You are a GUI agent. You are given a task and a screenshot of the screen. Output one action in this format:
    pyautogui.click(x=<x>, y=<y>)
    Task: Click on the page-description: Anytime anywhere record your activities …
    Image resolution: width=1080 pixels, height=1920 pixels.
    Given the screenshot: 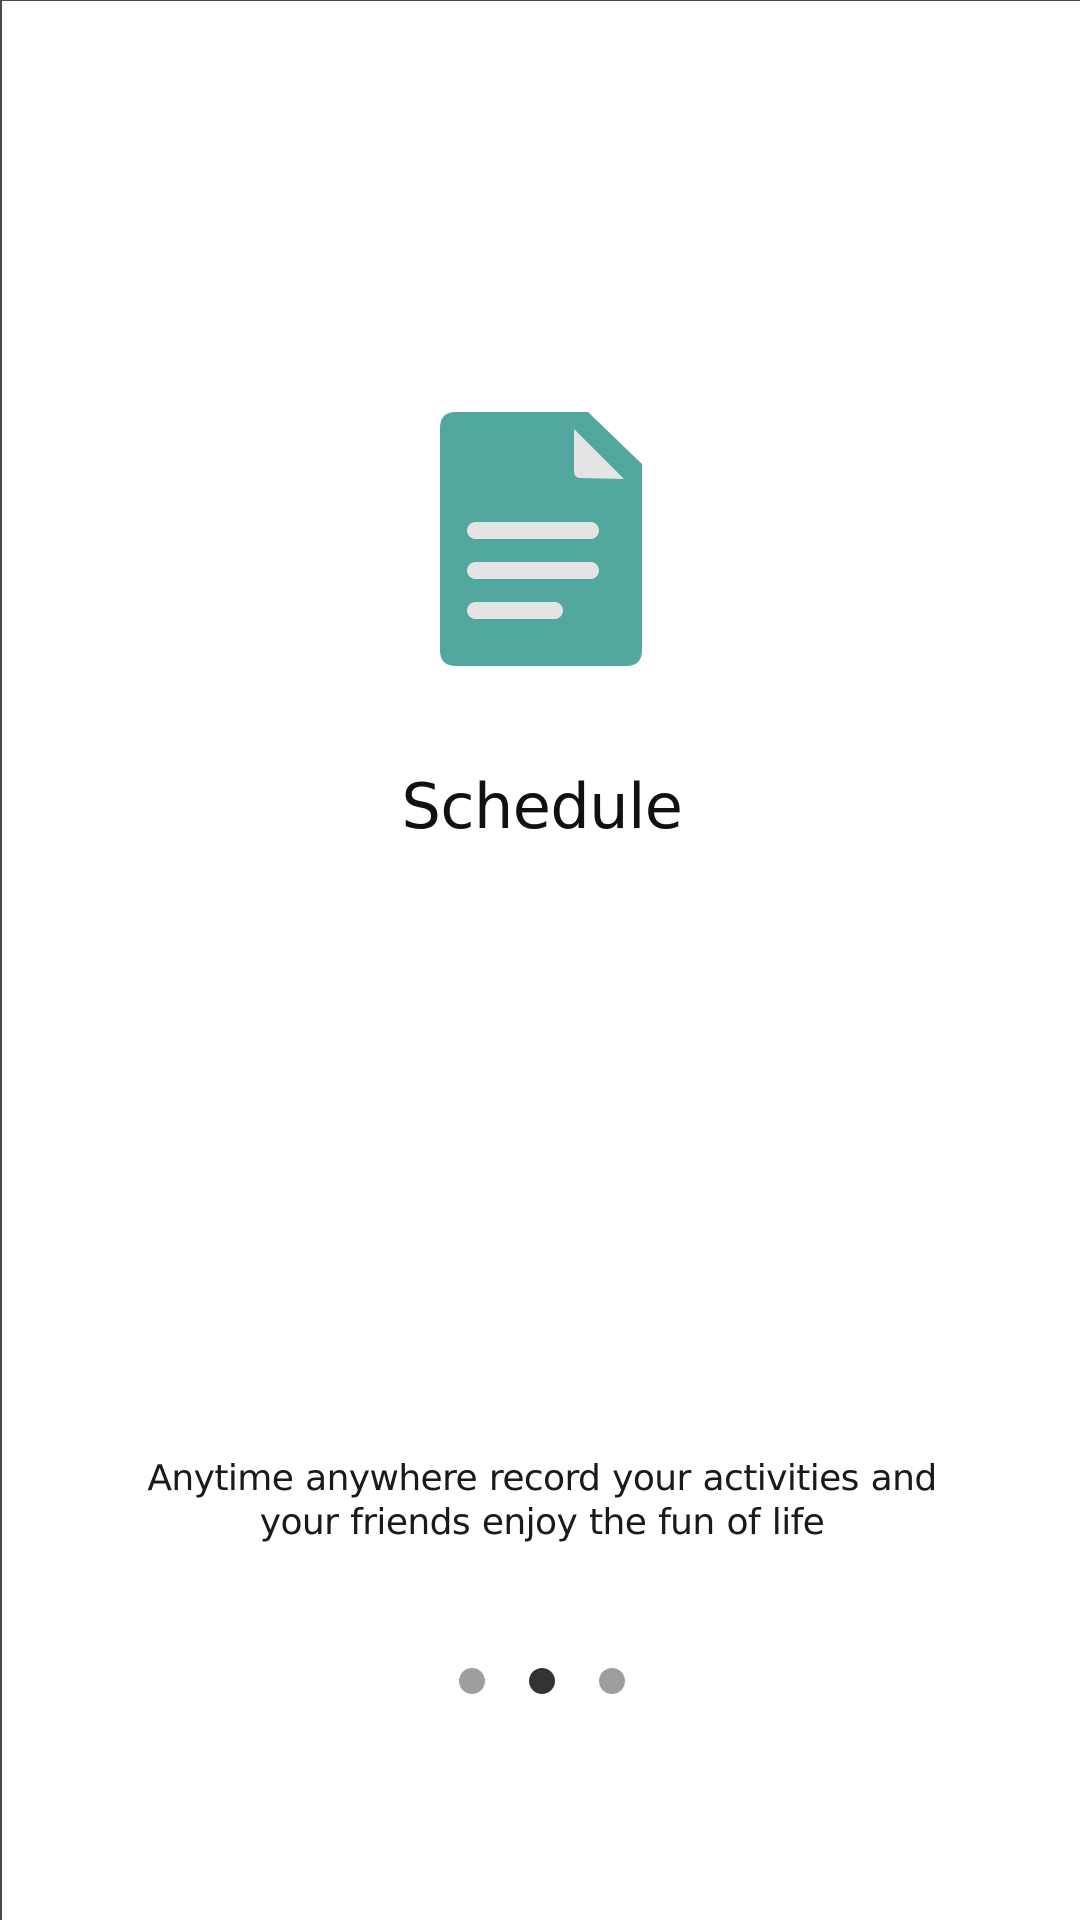 What is the action you would take?
    pyautogui.click(x=542, y=1500)
    